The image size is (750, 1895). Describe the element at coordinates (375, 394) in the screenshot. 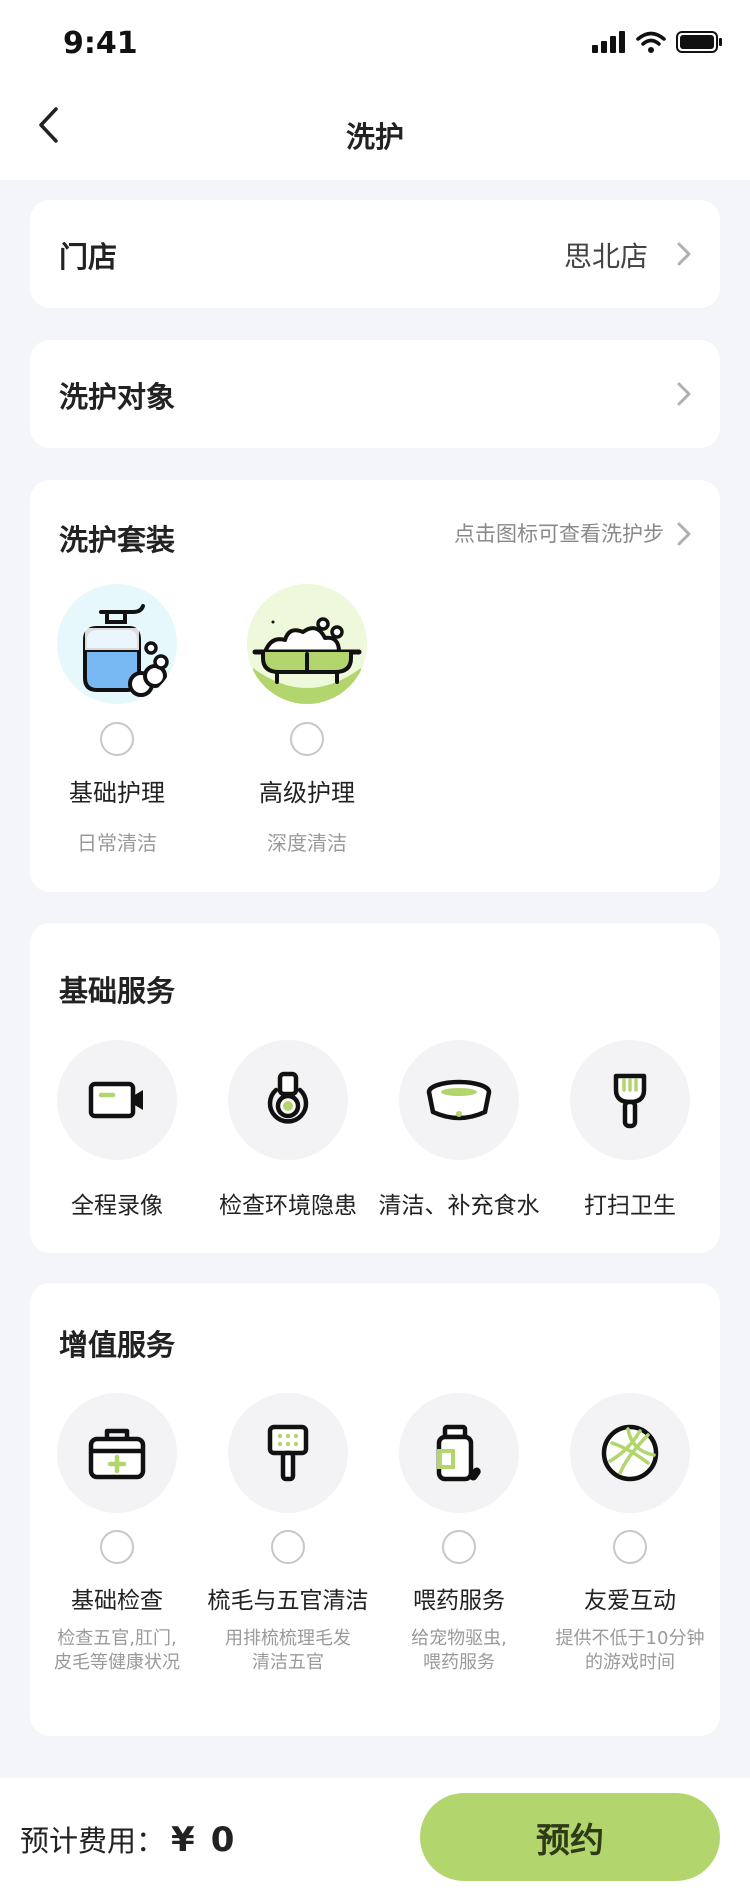

I see `wash-target-row: 洗护对象` at that location.